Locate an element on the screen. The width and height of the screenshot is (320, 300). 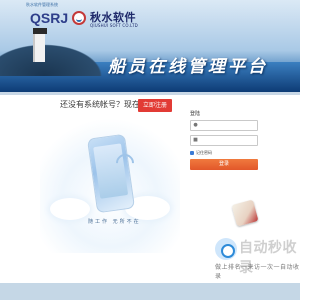
login-button: 登录 is located at coordinates (224, 164).